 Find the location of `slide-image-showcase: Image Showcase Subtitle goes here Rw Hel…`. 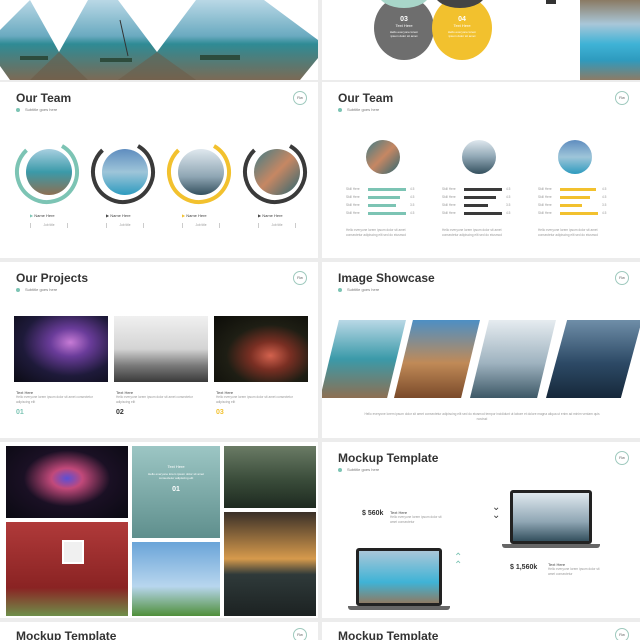

slide-image-showcase: Image Showcase Subtitle goes here Rw Hel… is located at coordinates (481, 350).